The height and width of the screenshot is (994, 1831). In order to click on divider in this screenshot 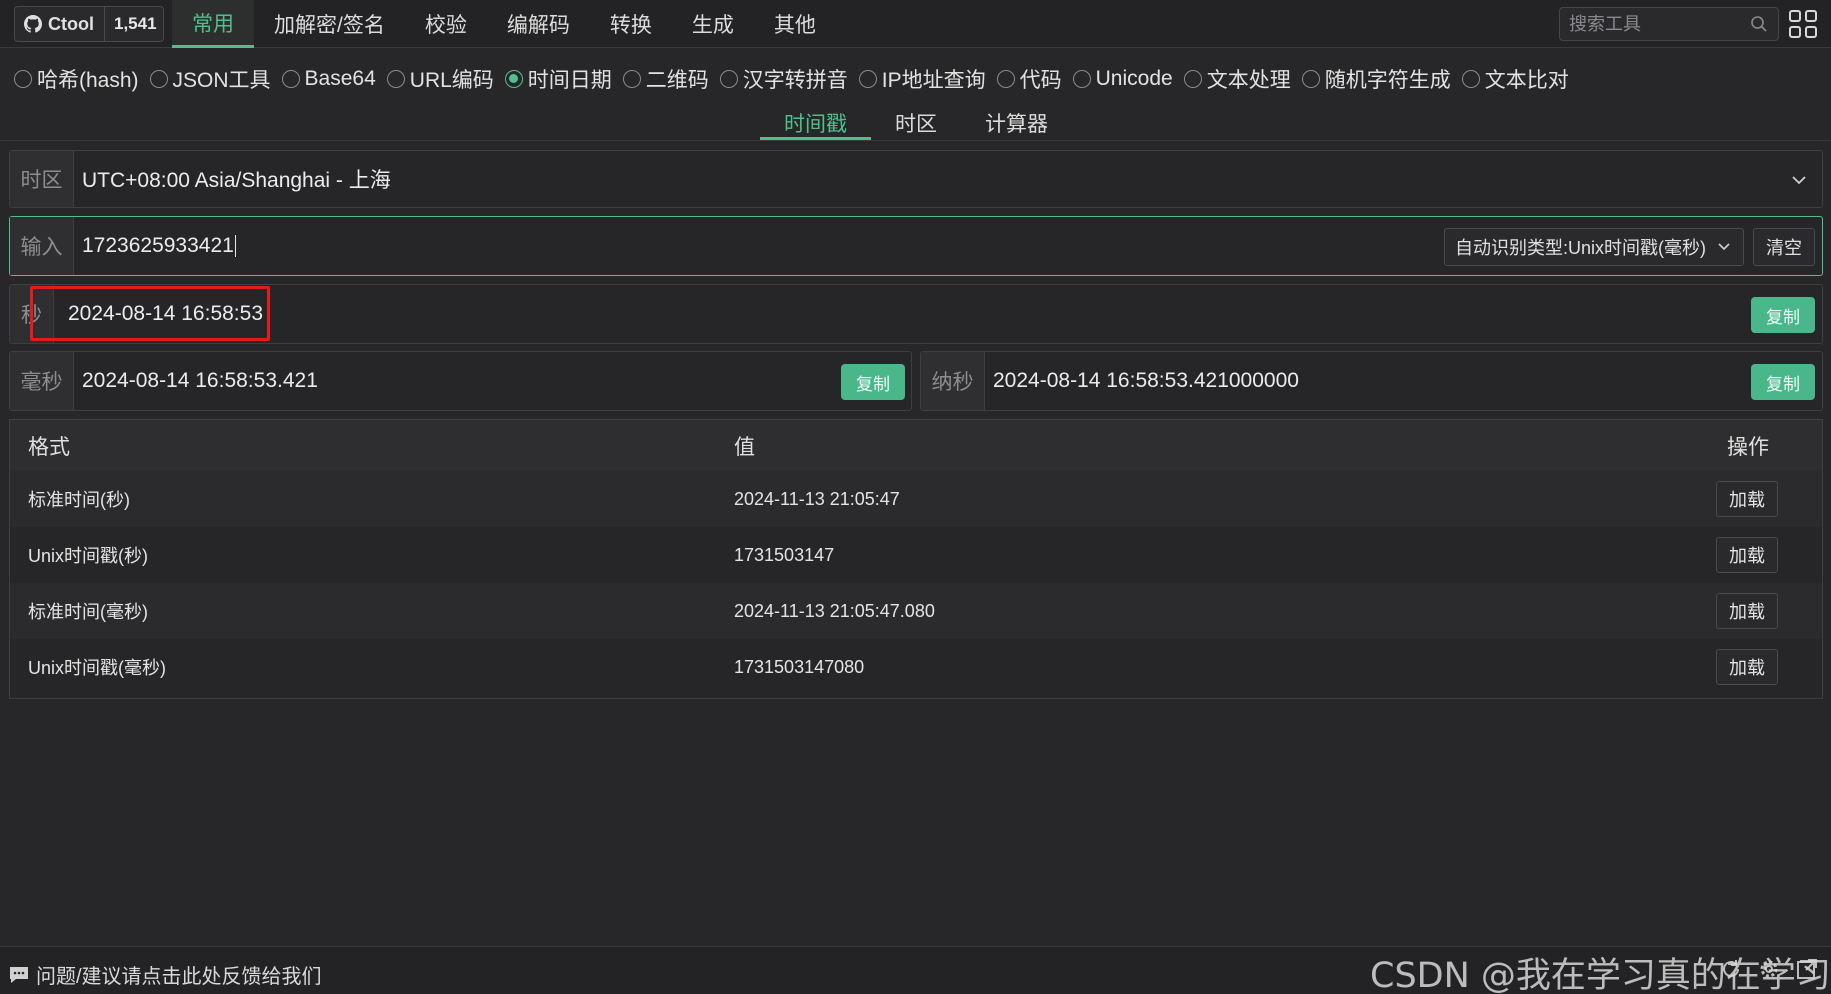, I will do `click(915, 140)`.